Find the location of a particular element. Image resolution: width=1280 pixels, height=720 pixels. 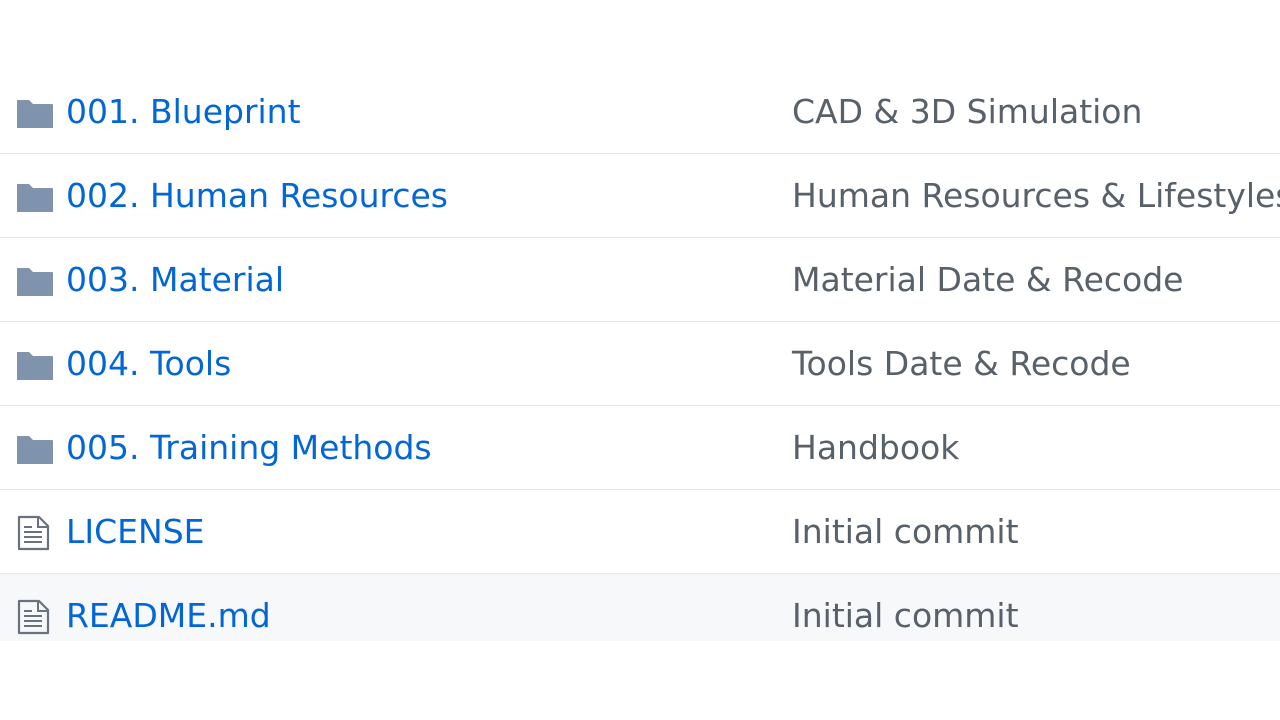

commit-message-link: Handbook is located at coordinates (875, 448).